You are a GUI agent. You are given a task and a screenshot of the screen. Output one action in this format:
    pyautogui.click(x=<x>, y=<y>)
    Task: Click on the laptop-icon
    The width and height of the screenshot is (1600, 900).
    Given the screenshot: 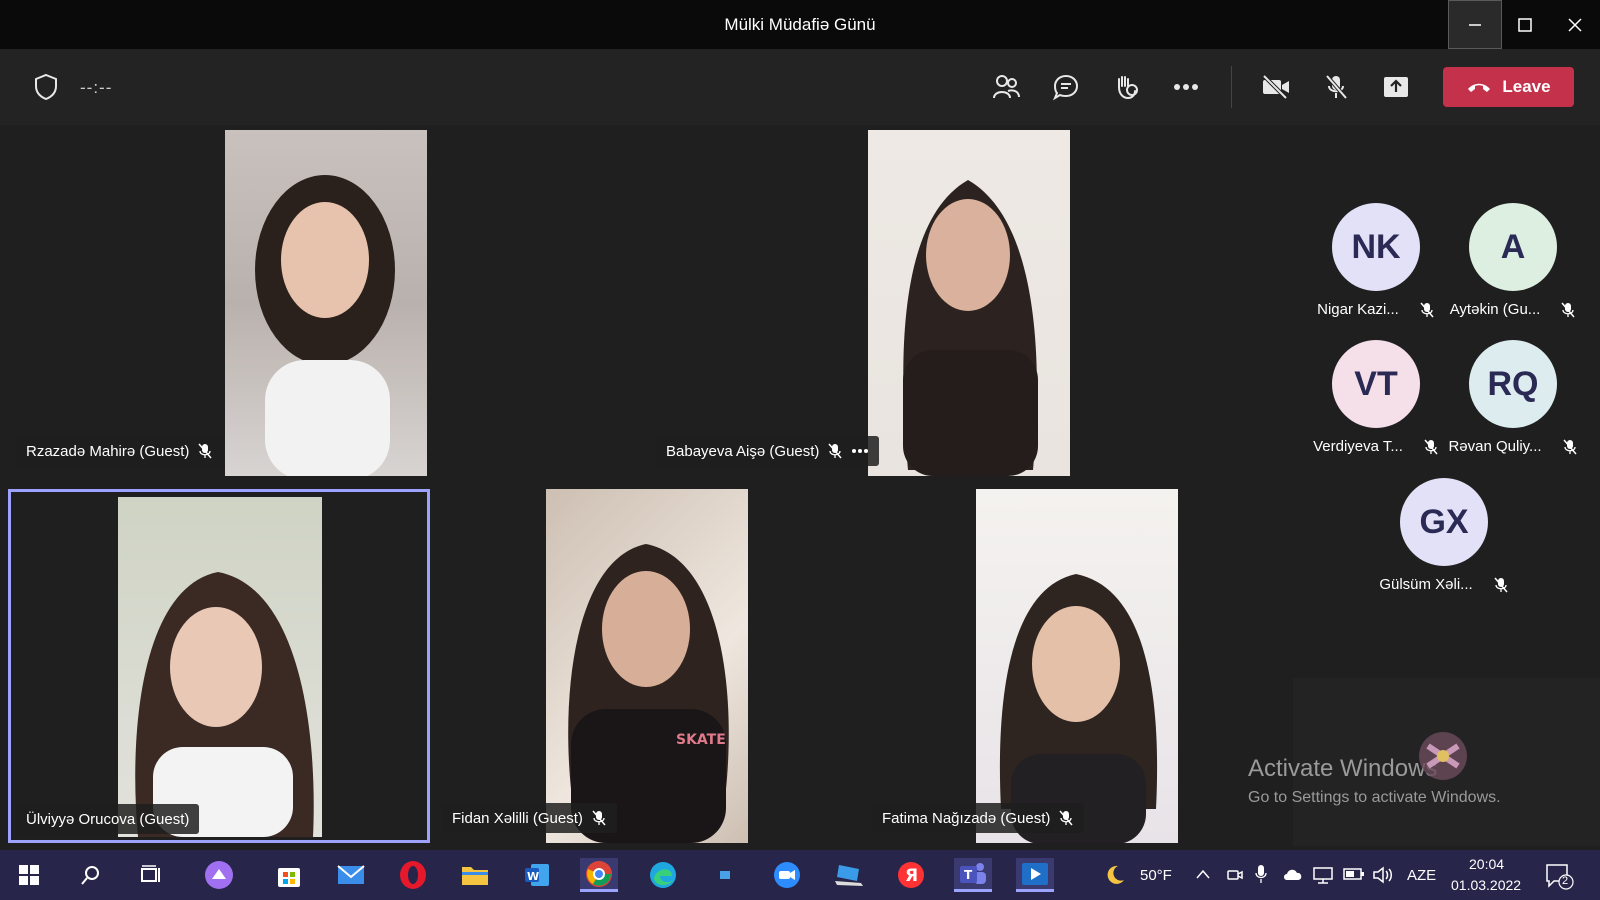 What is the action you would take?
    pyautogui.click(x=849, y=875)
    